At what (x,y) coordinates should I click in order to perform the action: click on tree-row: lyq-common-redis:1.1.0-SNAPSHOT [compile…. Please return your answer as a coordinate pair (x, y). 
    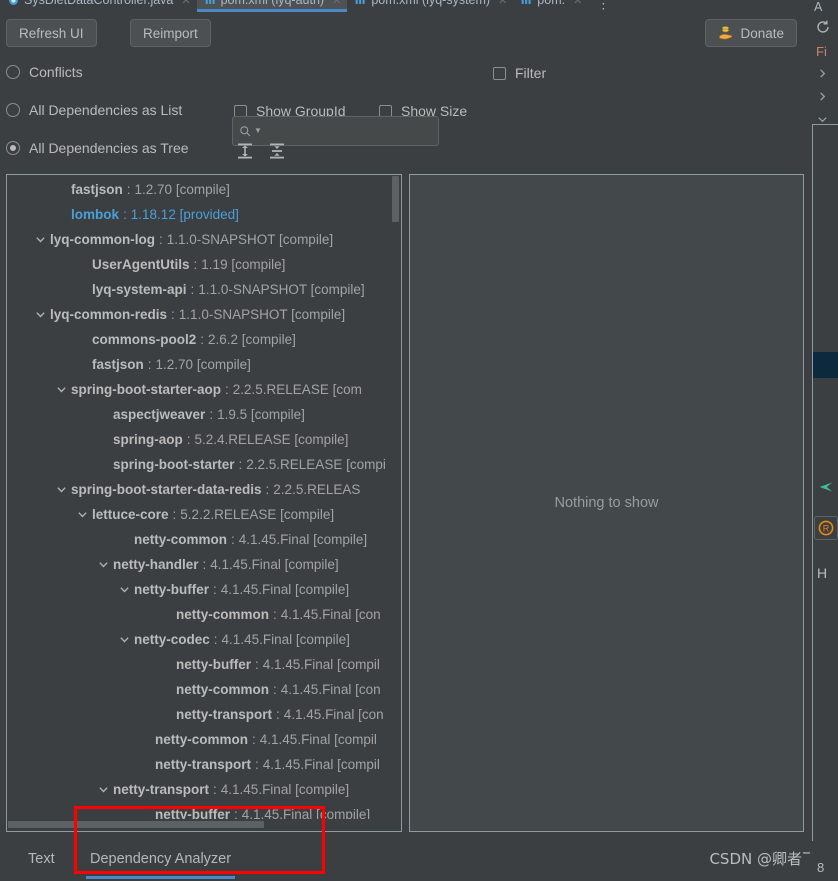
    Looking at the image, I should click on (199, 314).